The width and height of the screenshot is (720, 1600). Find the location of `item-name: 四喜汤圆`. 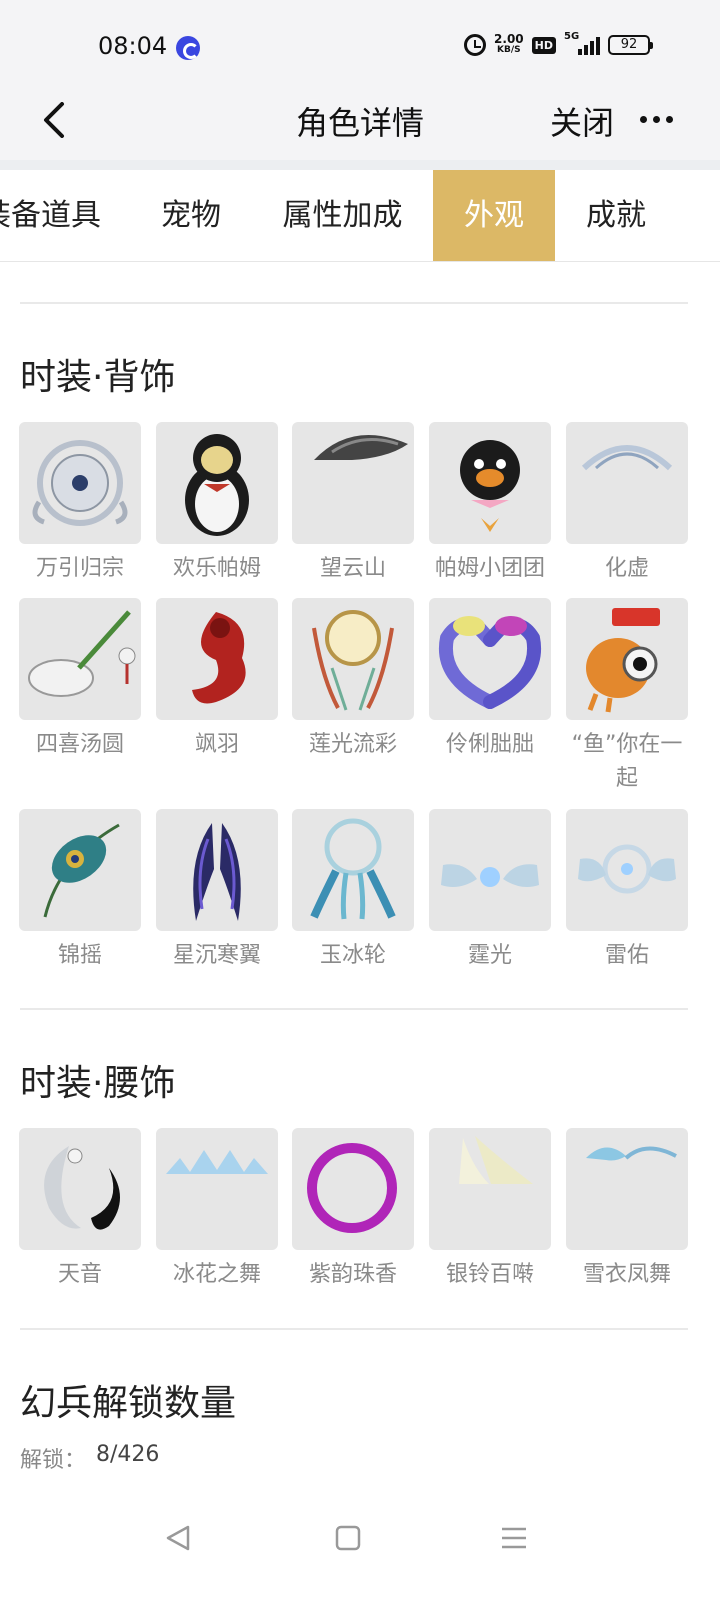

item-name: 四喜汤圆 is located at coordinates (79, 744).